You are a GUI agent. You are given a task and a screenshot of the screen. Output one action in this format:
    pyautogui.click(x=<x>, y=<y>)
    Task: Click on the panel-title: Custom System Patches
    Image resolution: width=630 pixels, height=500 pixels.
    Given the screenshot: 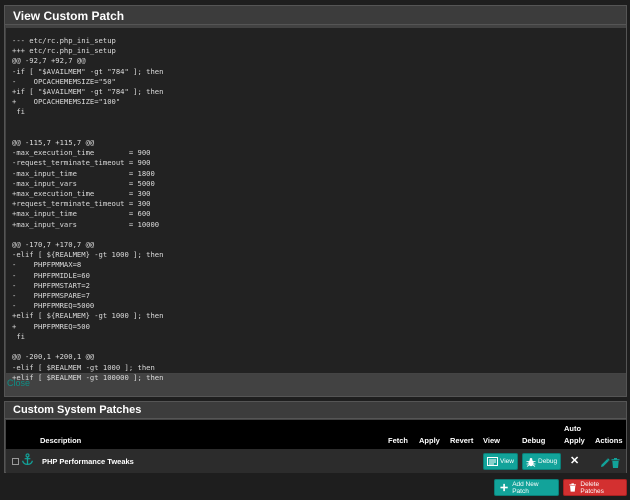 What is the action you would take?
    pyautogui.click(x=315, y=410)
    